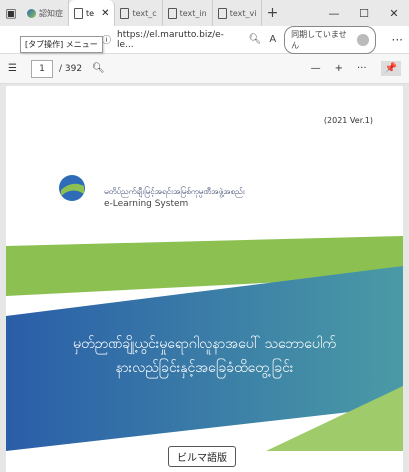 Image resolution: width=409 pixels, height=472 pixels. I want to click on language-version-label: ビルマ語版, so click(202, 456).